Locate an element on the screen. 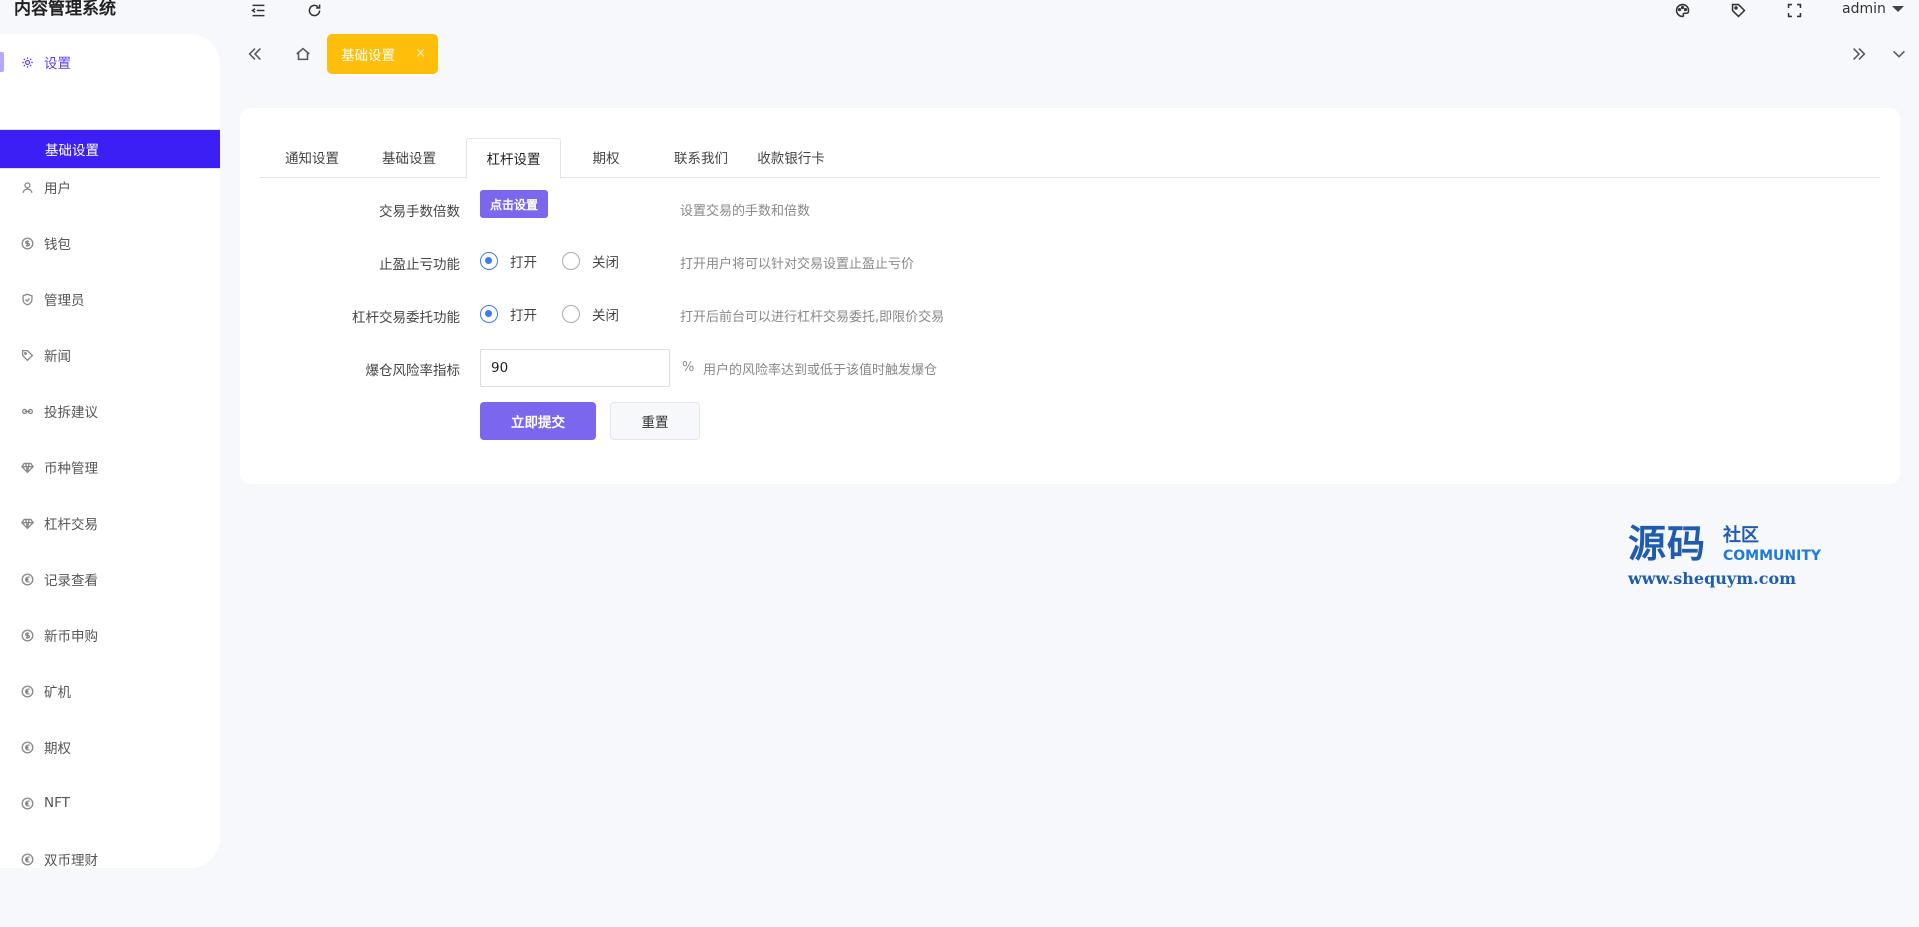 This screenshot has height=927, width=1919. entrust-hint: 打开后前台可以进行杠杆交易委托,即限价交易 is located at coordinates (812, 317).